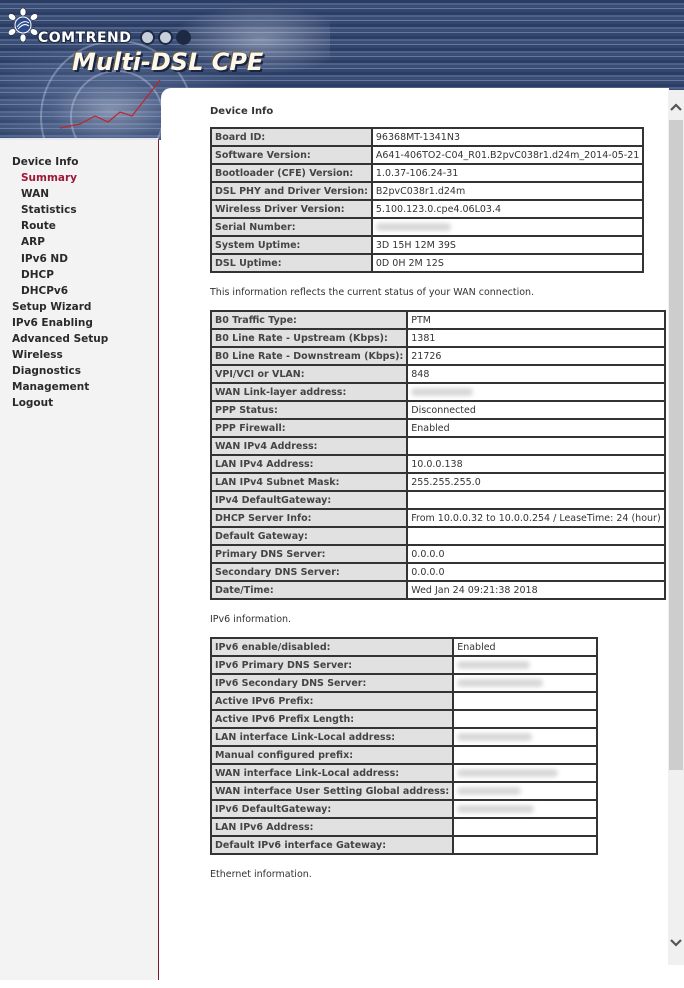  What do you see at coordinates (60, 355) in the screenshot?
I see `sidebar-item-wireless: Wireless` at bounding box center [60, 355].